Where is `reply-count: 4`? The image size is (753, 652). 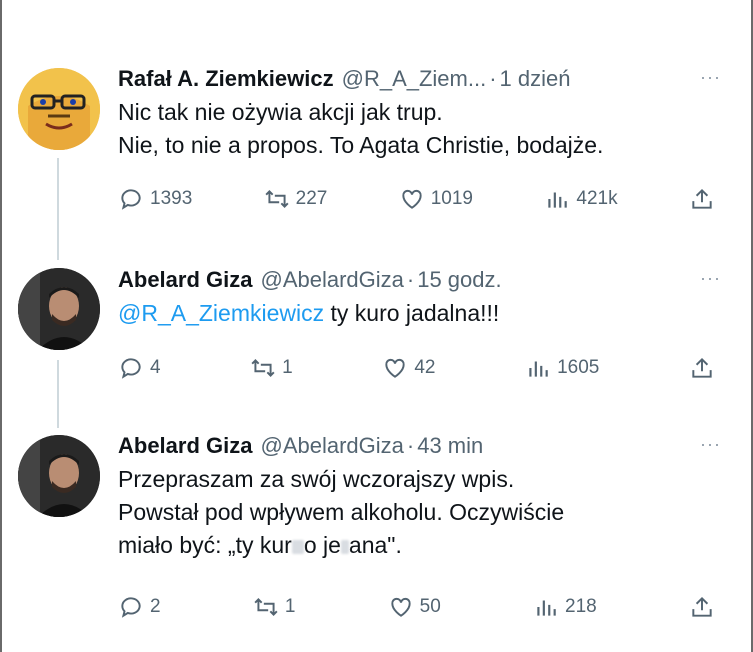 reply-count: 4 is located at coordinates (155, 367).